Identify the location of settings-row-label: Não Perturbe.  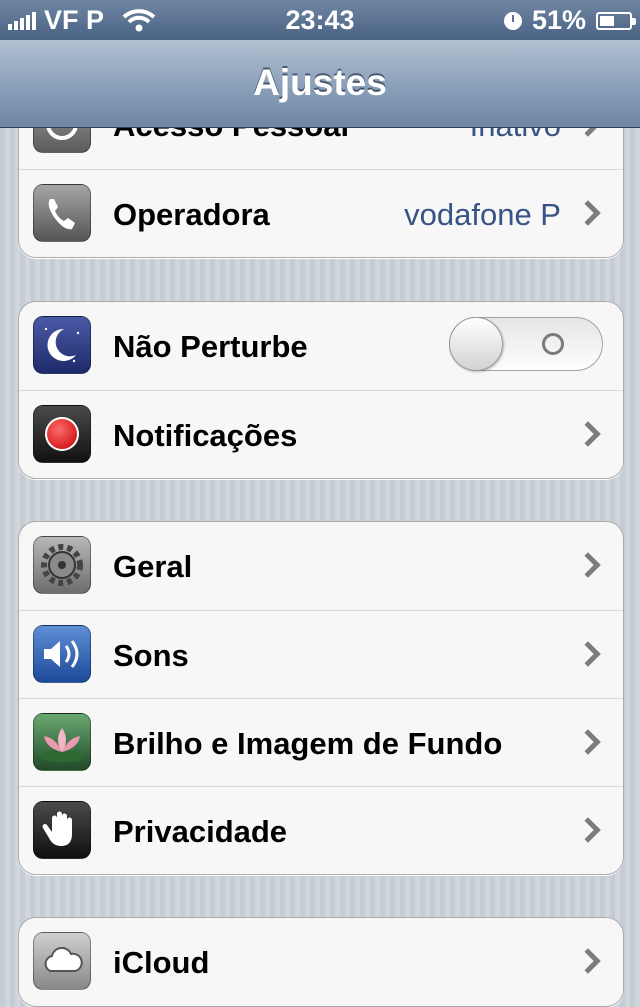
(210, 346).